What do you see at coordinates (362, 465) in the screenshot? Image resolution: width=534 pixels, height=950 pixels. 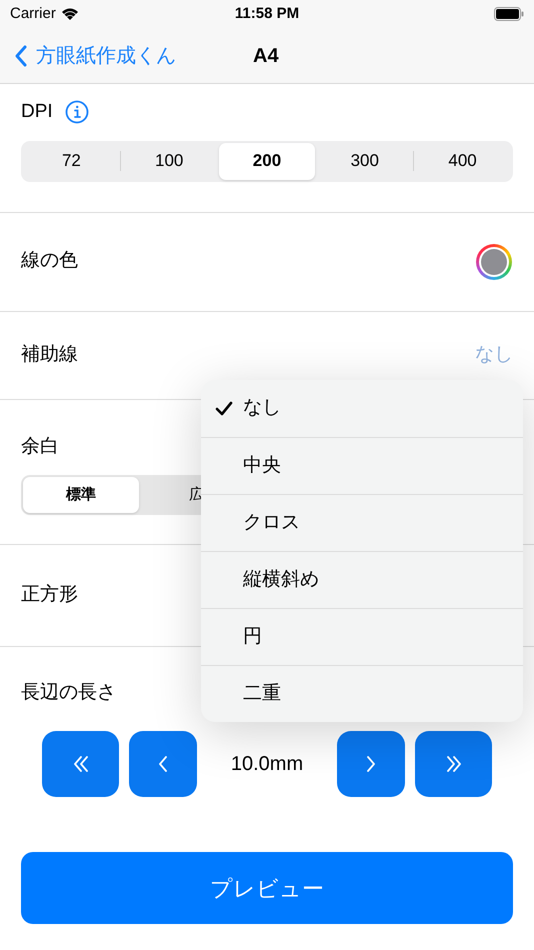 I see `menu-item: 中央` at bounding box center [362, 465].